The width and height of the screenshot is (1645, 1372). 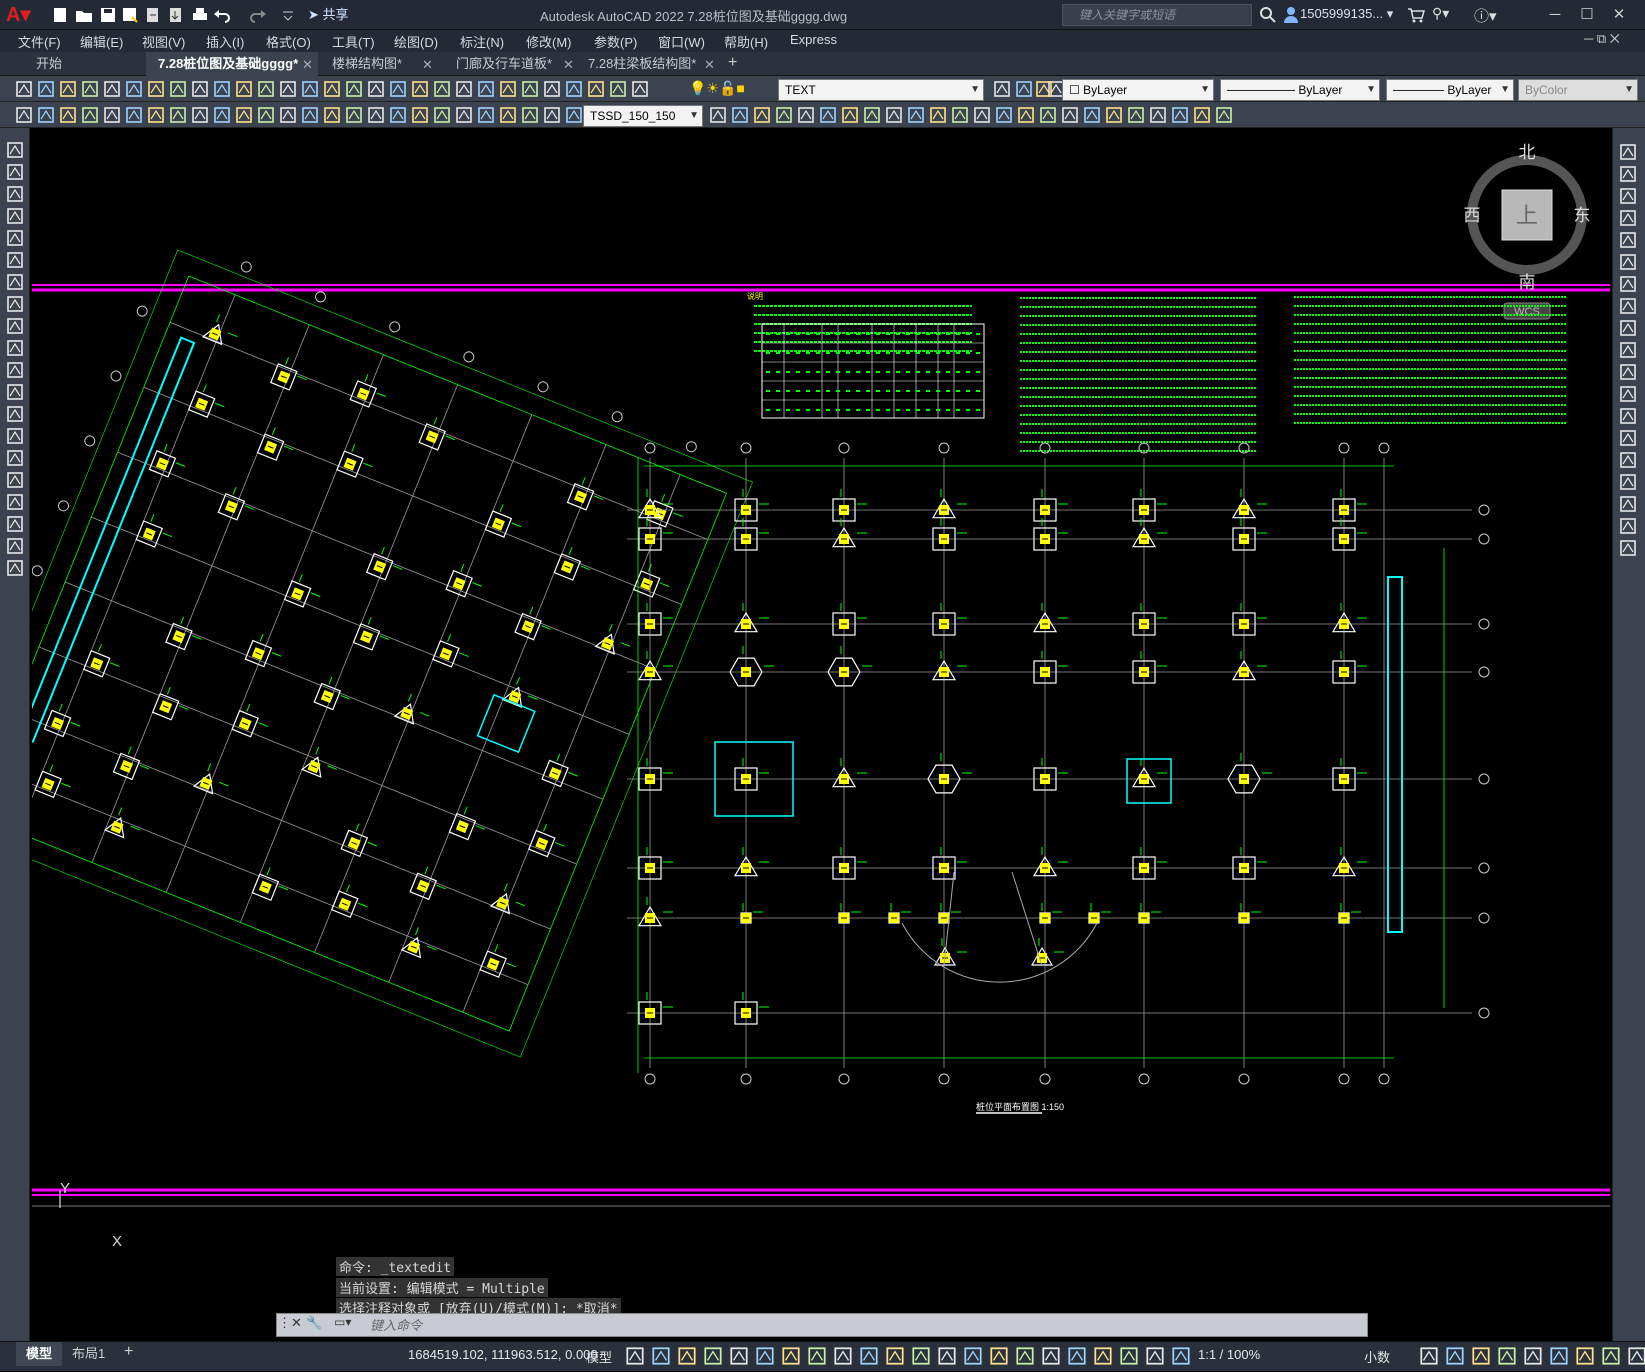 I want to click on menu-tools: 工具(T), so click(x=353, y=41).